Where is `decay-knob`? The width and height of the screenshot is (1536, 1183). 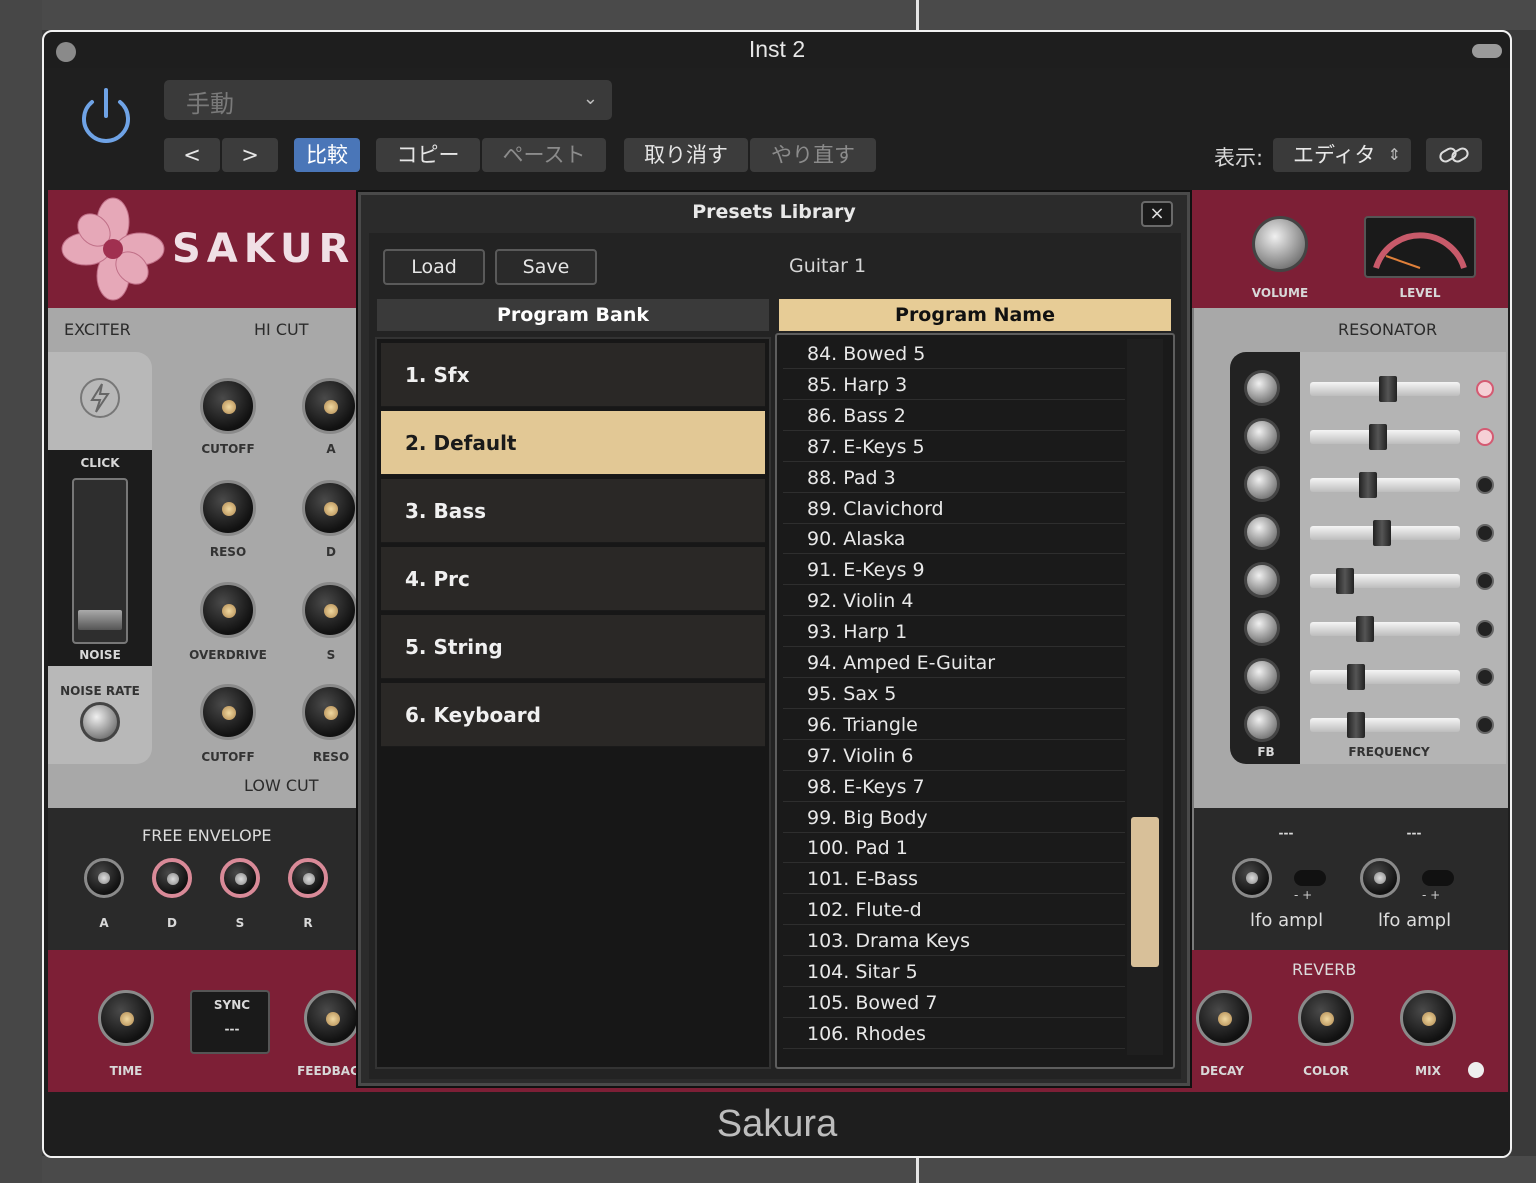 decay-knob is located at coordinates (330, 508).